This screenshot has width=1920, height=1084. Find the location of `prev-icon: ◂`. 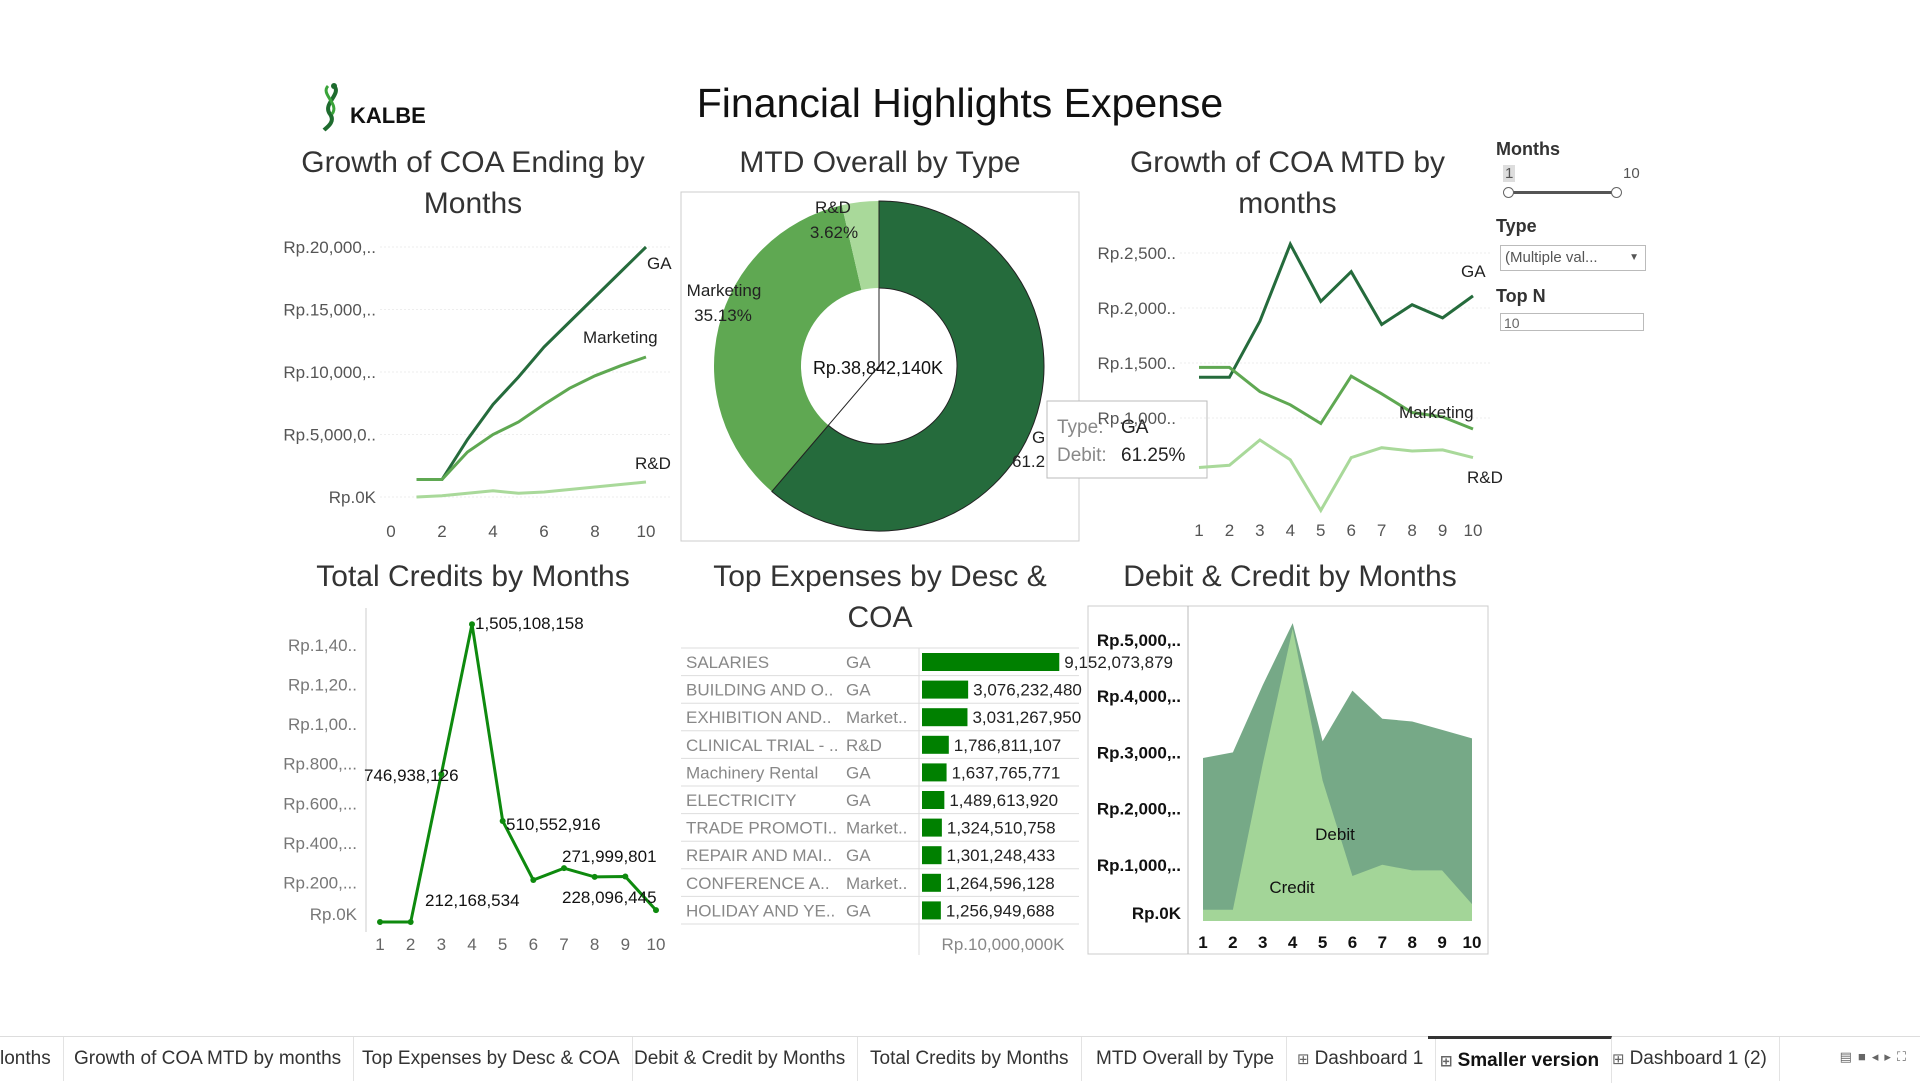

prev-icon: ◂ is located at coordinates (1878, 1056).